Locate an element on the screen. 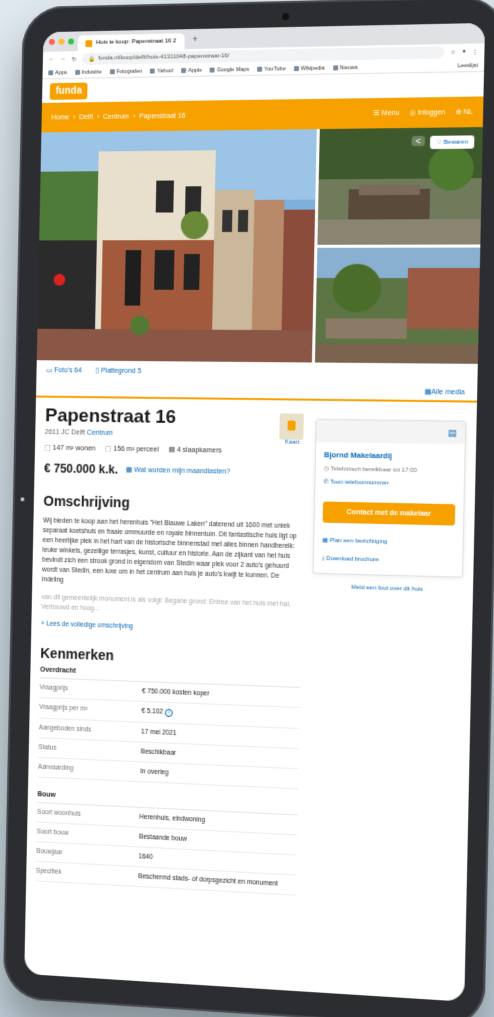 The image size is (494, 1017). garden-photo-1: < ♡ Bewaren is located at coordinates (399, 185).